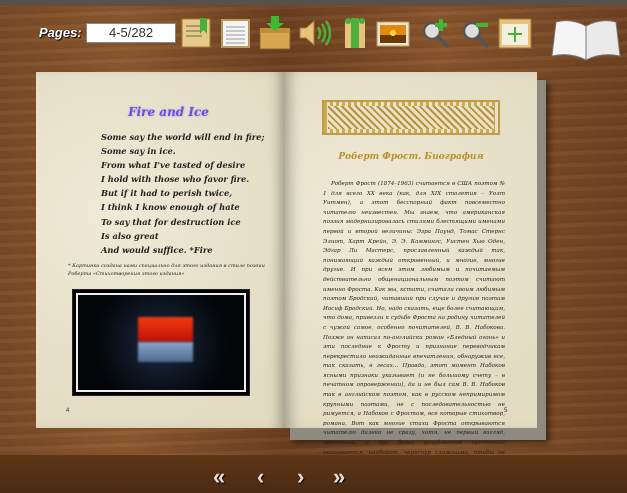  I want to click on fullscreen-icon, so click(515, 33).